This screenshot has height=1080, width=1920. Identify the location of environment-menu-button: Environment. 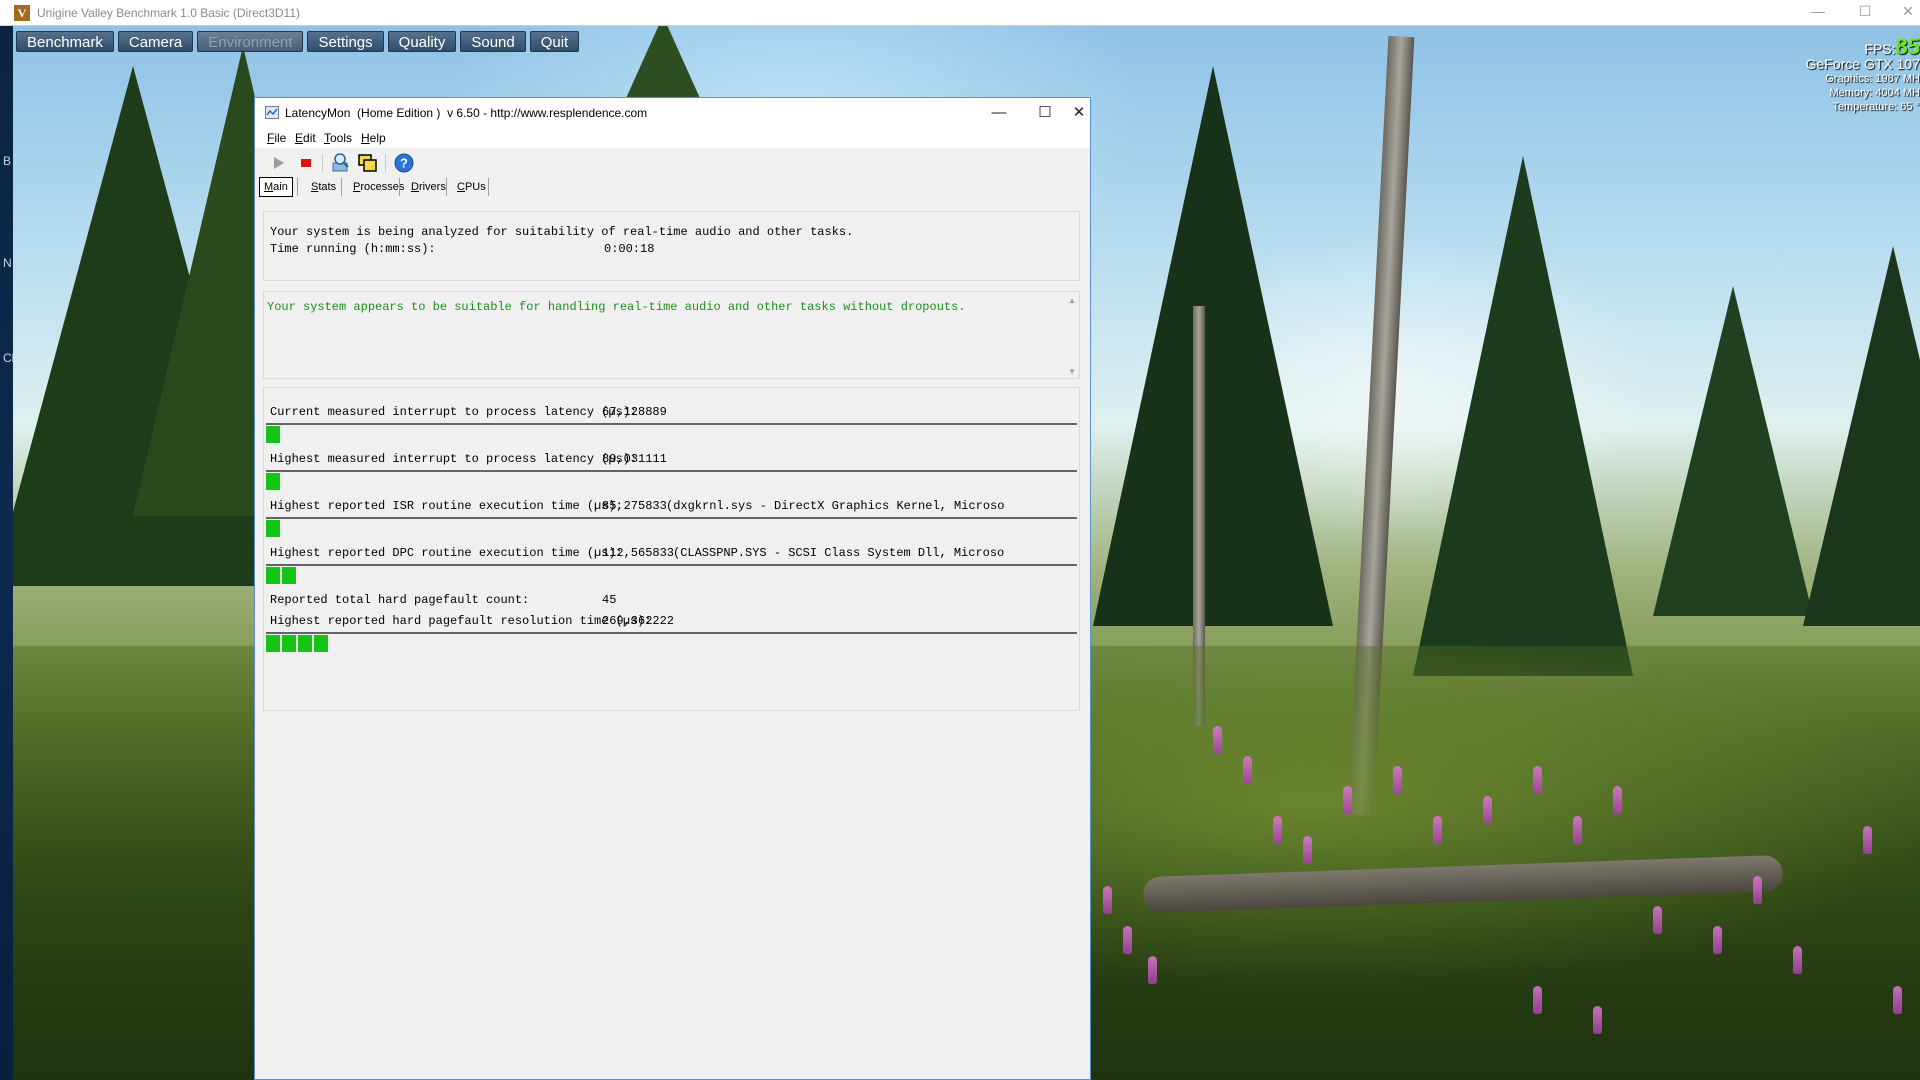
(250, 41).